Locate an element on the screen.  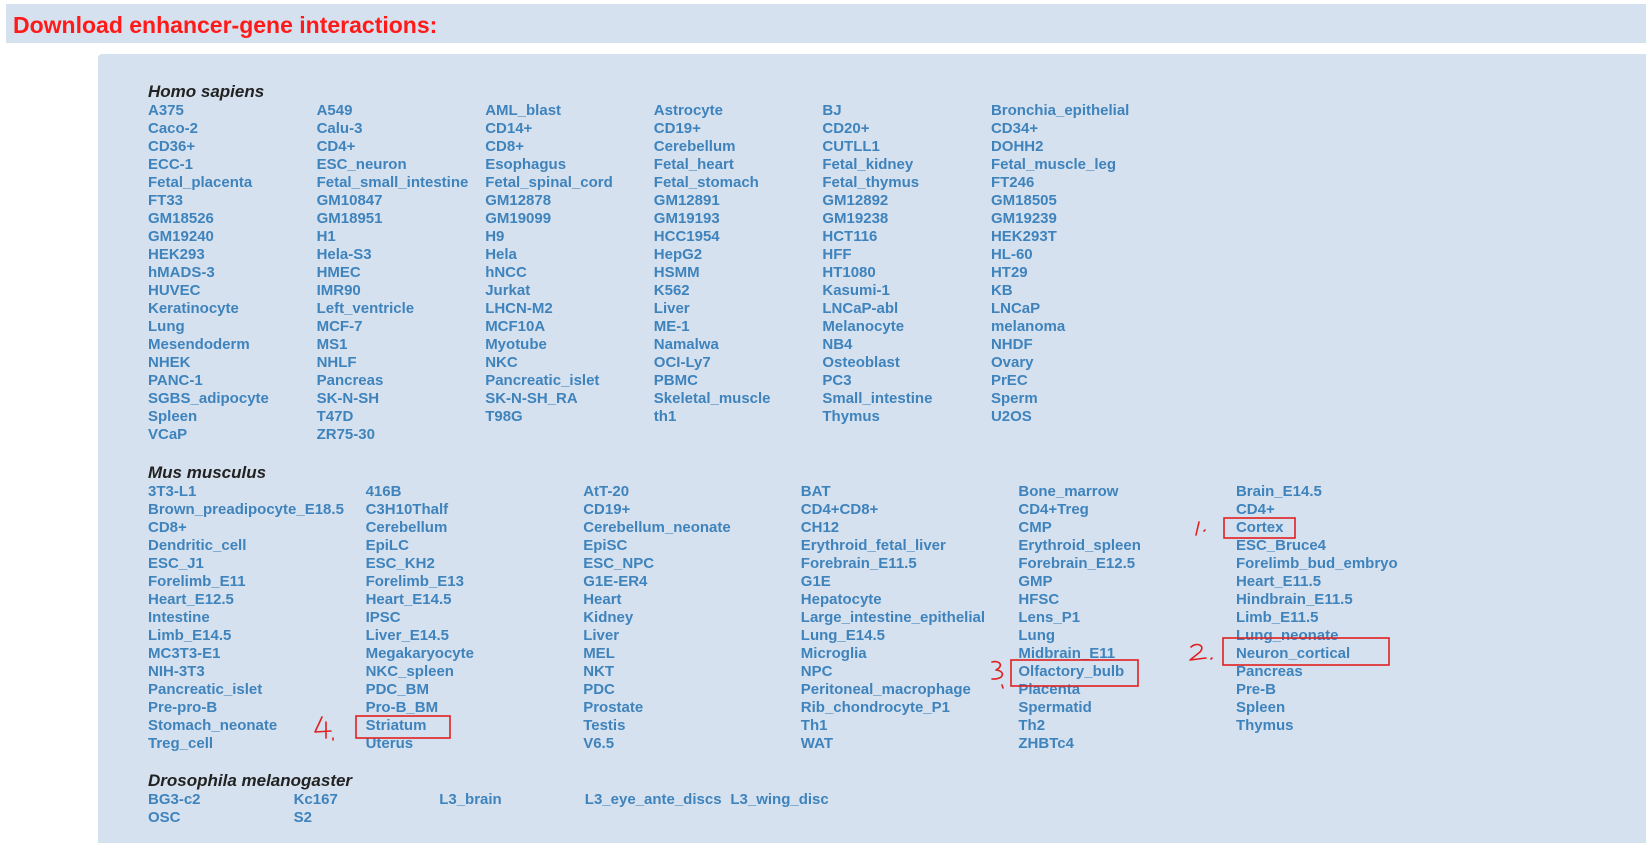
sample-link-mus-musculus-hepatocyte: Hepatocyte is located at coordinates (910, 600).